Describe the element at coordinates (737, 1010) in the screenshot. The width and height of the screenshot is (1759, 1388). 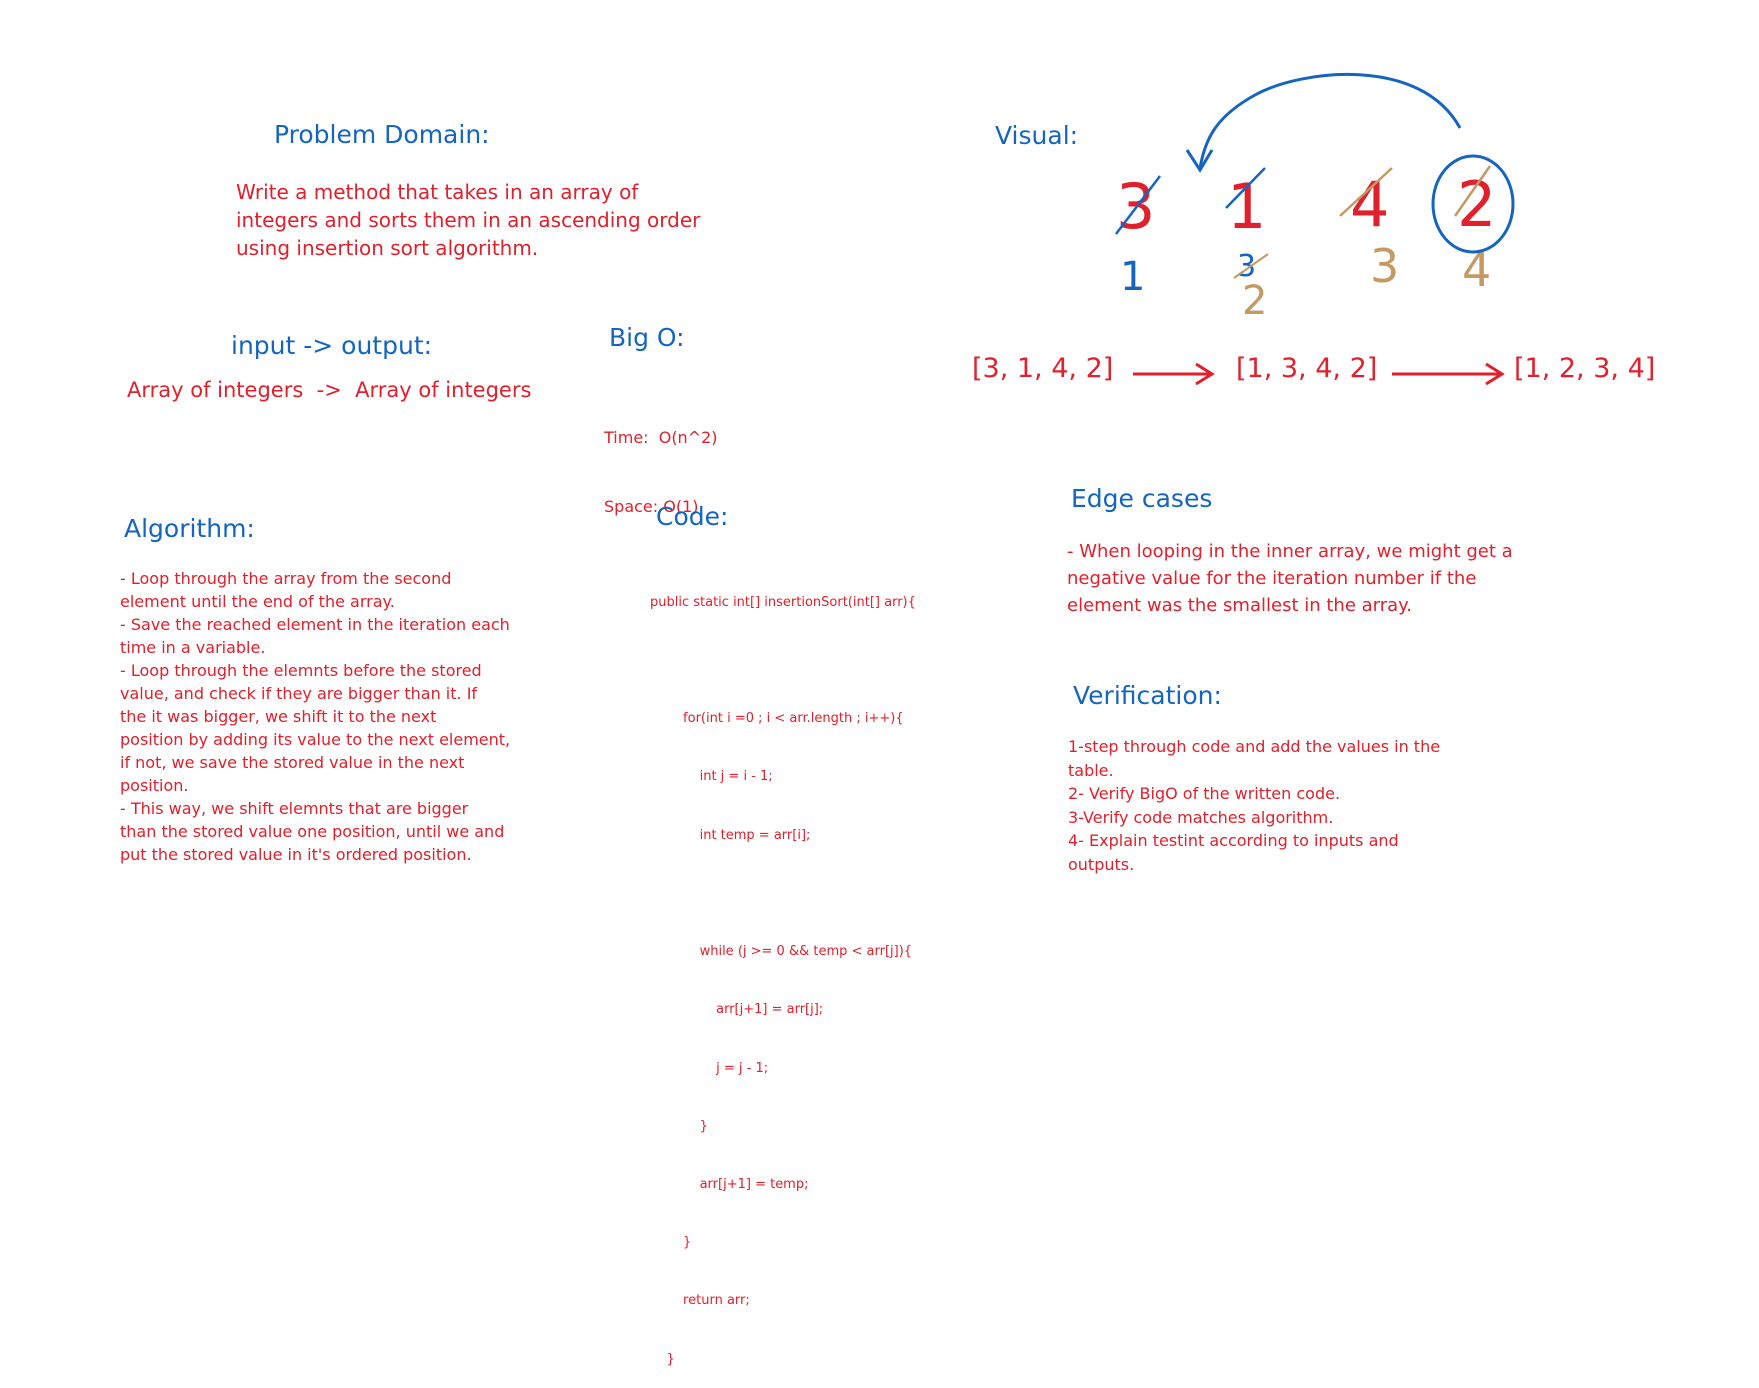
I see `code-line: arr[j+1] = arr[j];` at that location.